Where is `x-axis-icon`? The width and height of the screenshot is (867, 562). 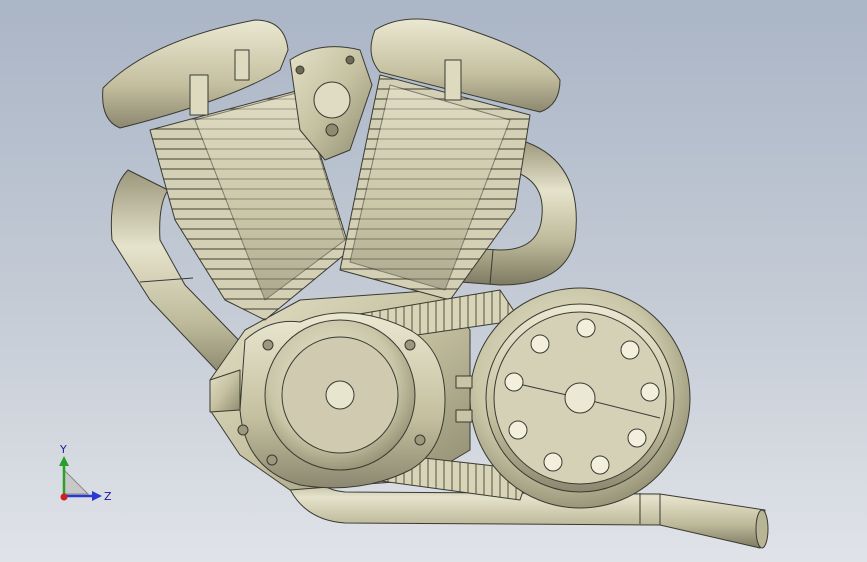
x-axis-icon is located at coordinates (64, 497).